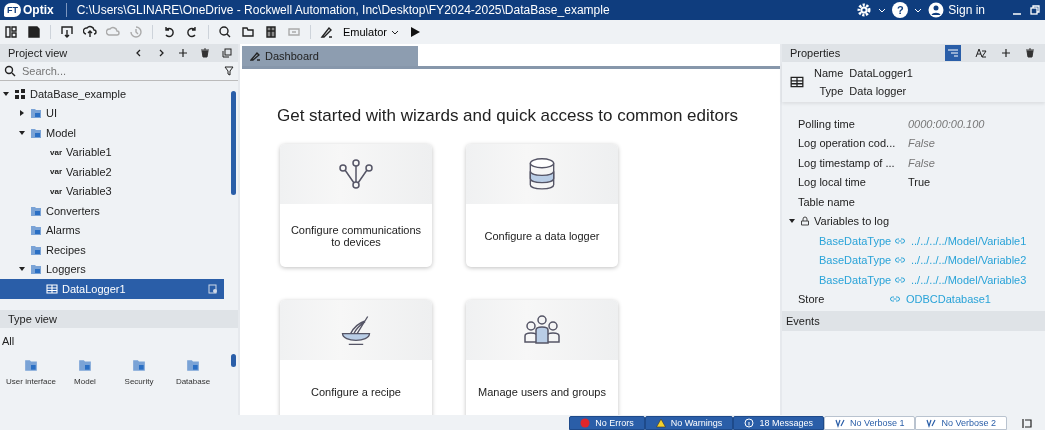 The height and width of the screenshot is (430, 1045). What do you see at coordinates (689, 423) in the screenshot?
I see `log-filter-button: No Warnings` at bounding box center [689, 423].